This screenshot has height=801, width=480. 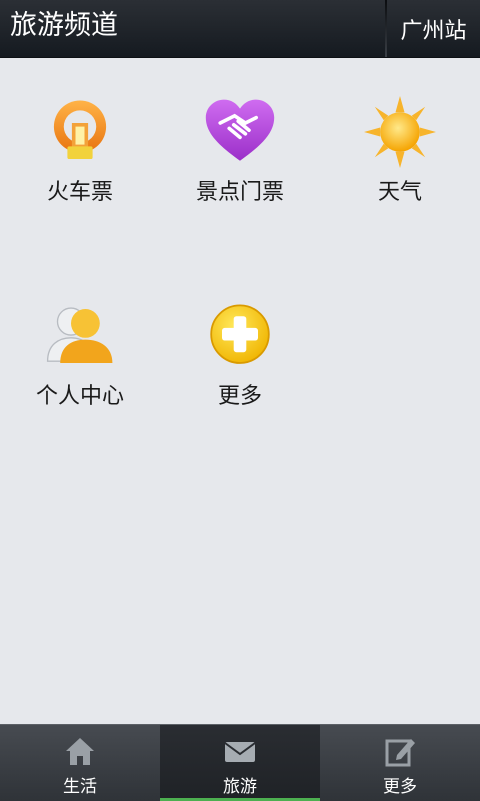 I want to click on grid-item-label: 天气, so click(x=399, y=192).